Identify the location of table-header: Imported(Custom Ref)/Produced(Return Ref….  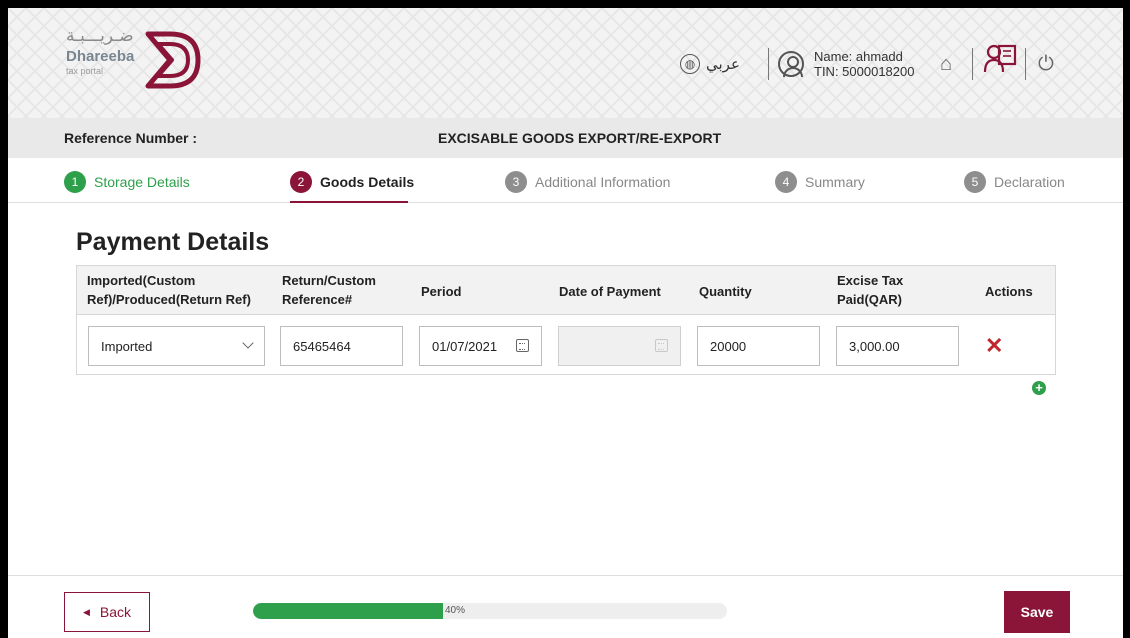
(566, 290).